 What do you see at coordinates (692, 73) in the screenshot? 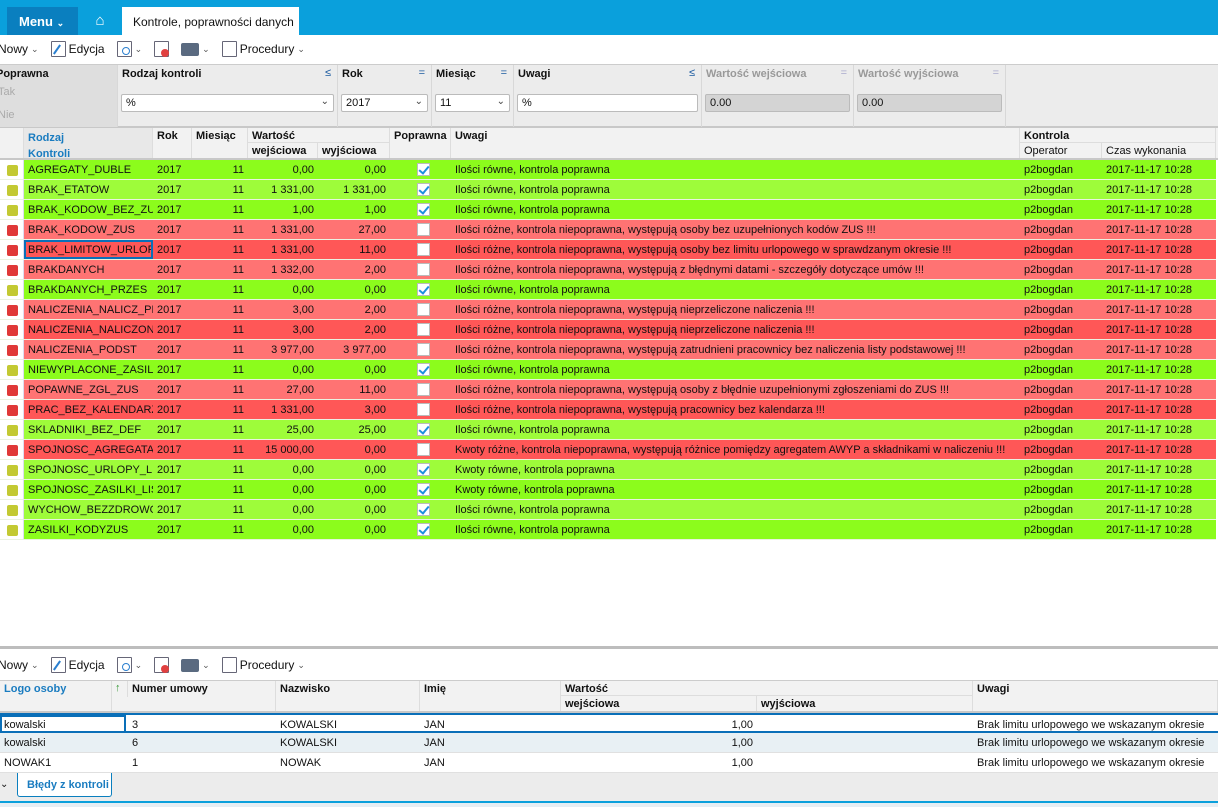
I see `filter-operator: ≤` at bounding box center [692, 73].